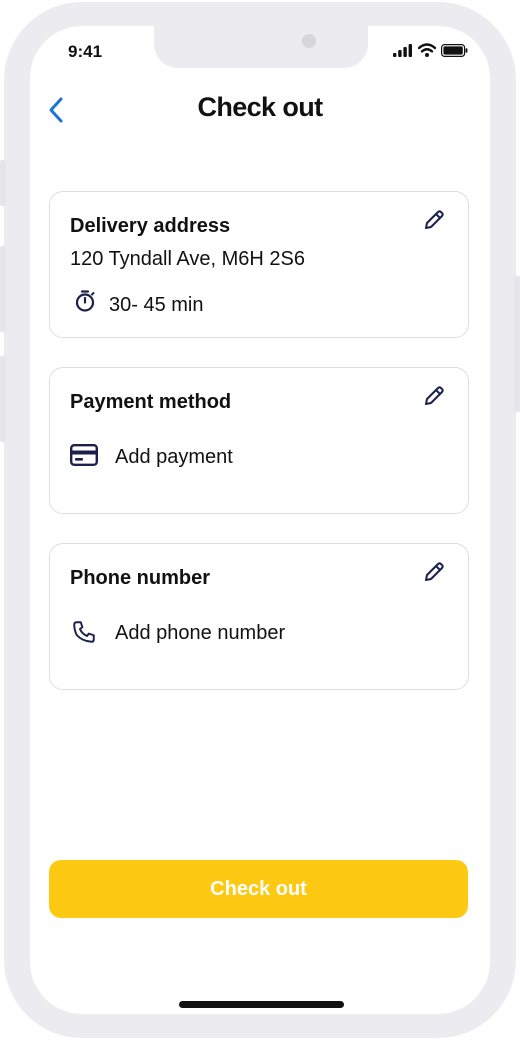  Describe the element at coordinates (517, 344) in the screenshot. I see `power-button` at that location.